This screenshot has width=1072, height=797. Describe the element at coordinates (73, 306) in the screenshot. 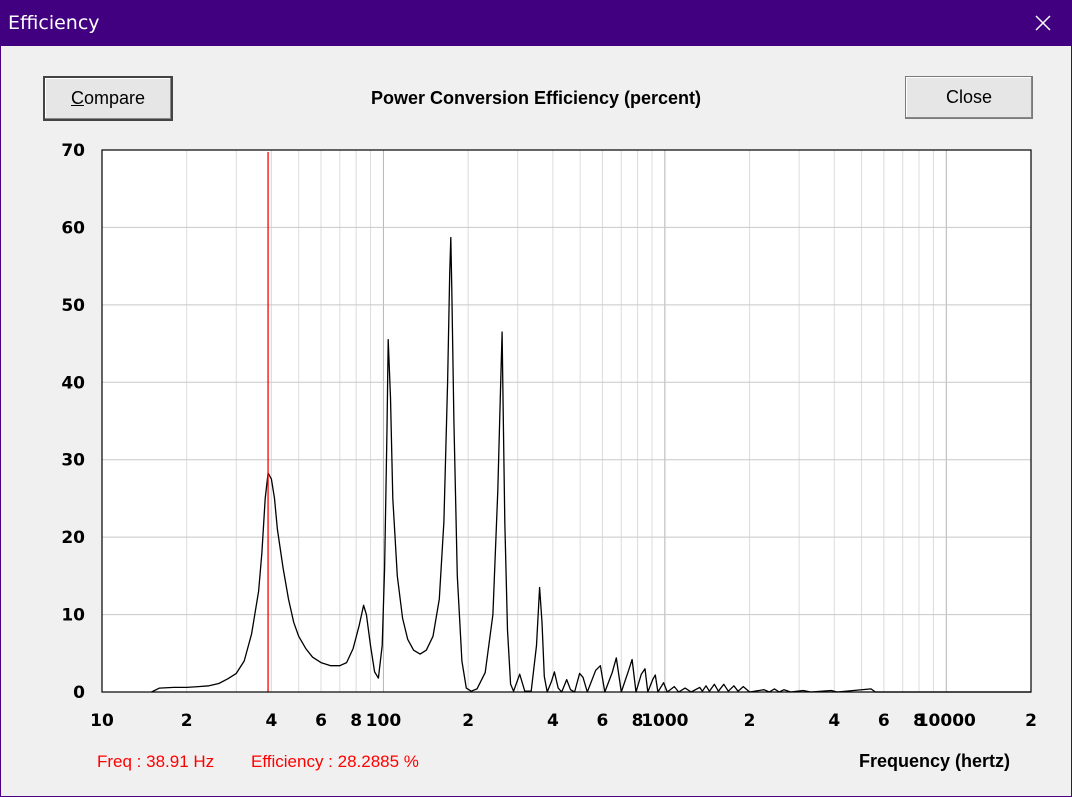

I see `y-tick-label: 50` at that location.